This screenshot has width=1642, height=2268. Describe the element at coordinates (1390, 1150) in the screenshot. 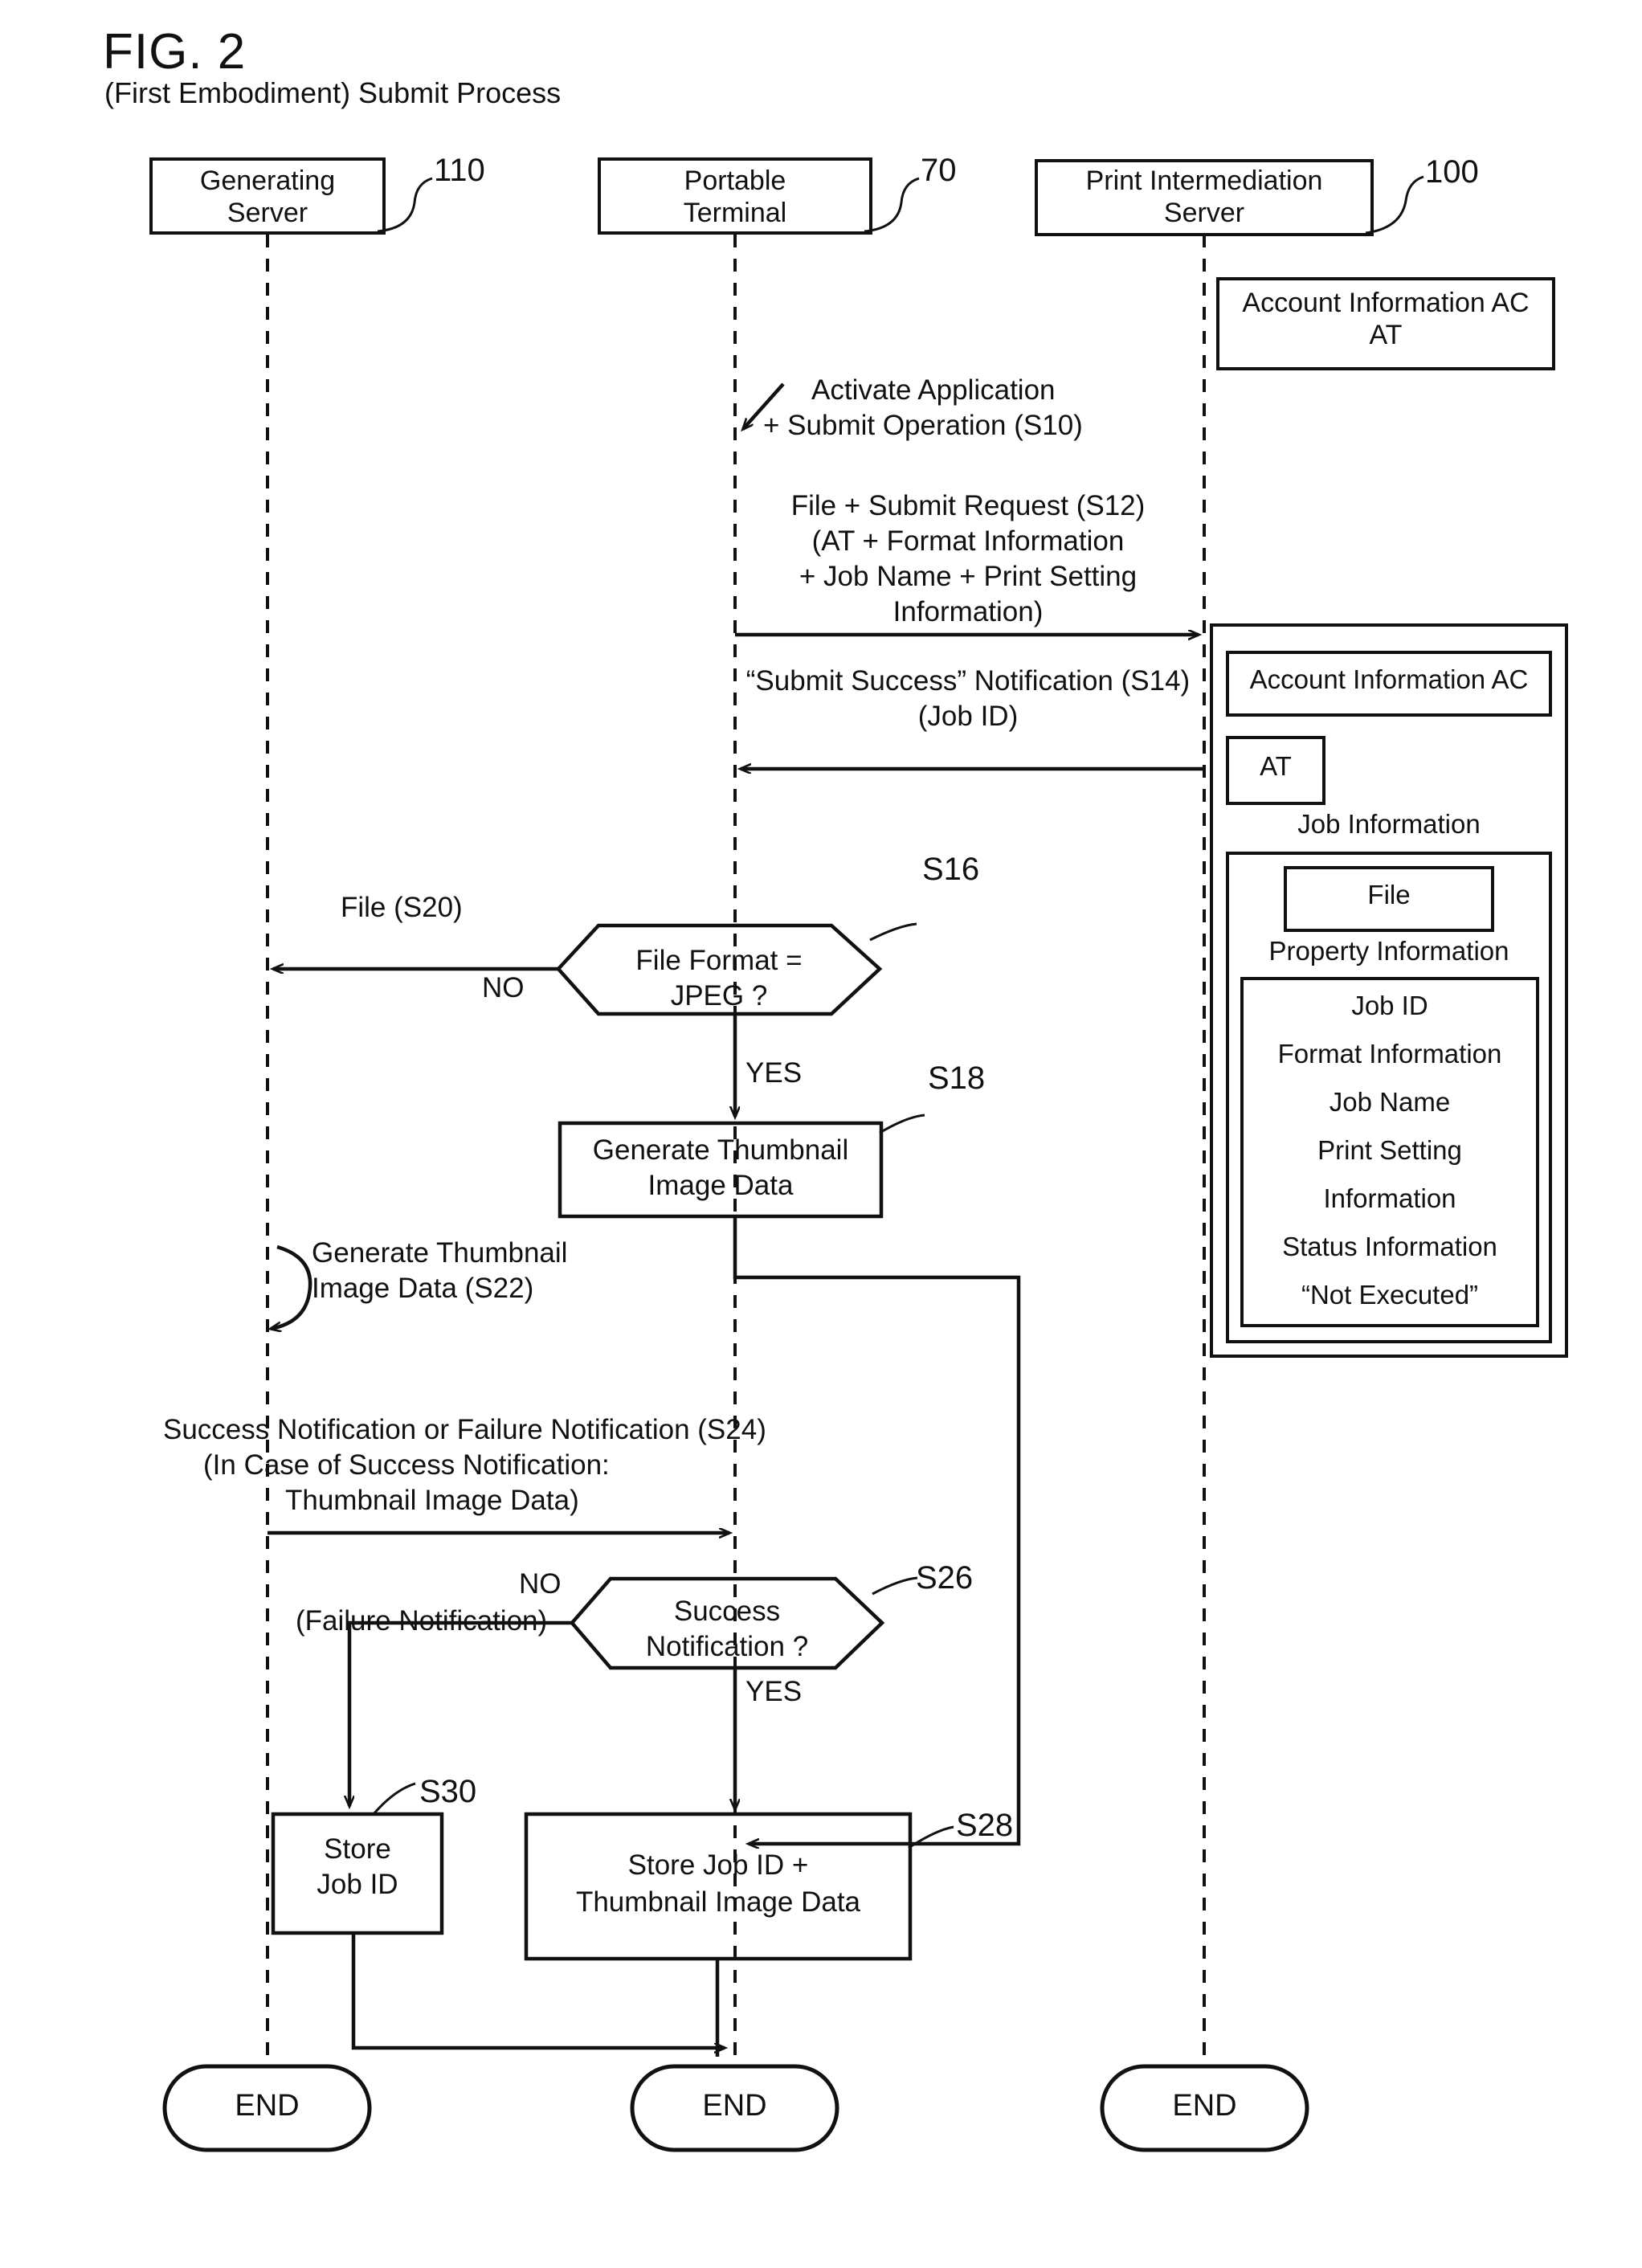

I see `property-row-3: Print Setting` at that location.